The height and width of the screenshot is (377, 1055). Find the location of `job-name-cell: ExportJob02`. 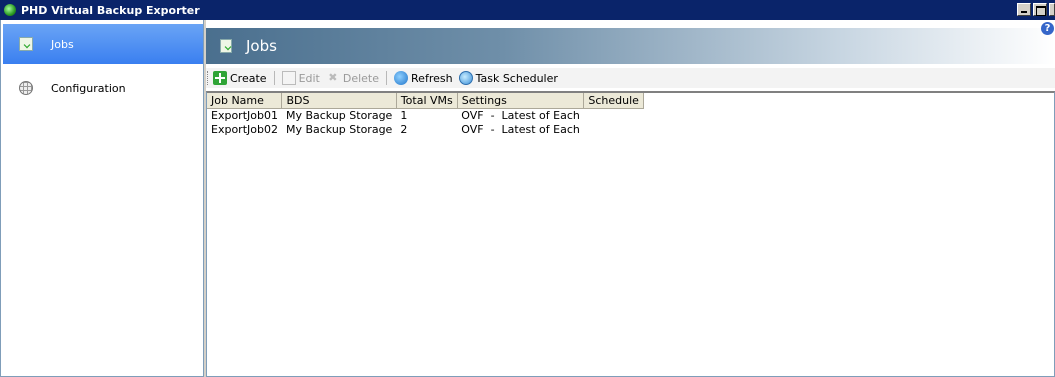

job-name-cell: ExportJob02 is located at coordinates (244, 129).